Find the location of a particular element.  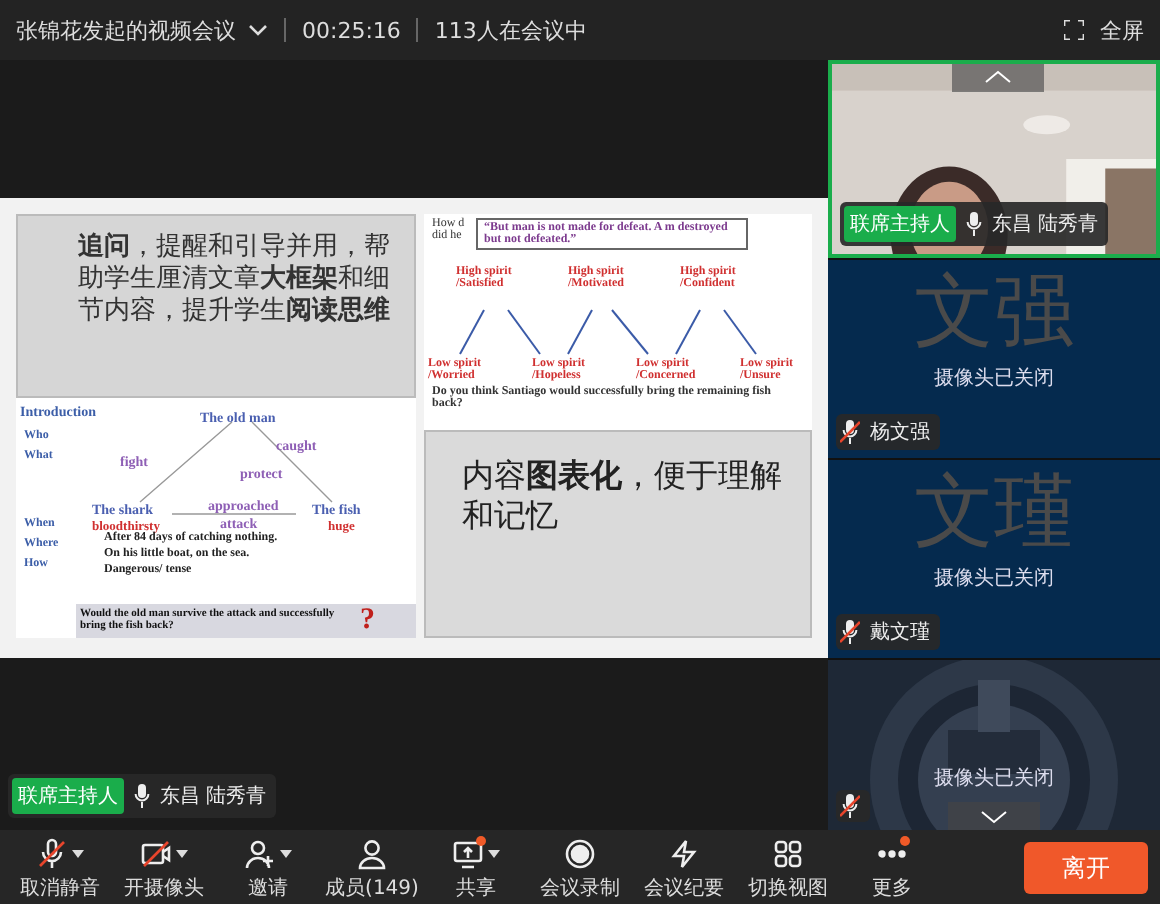

toolbar-button: 开摄像头 is located at coordinates (164, 868).